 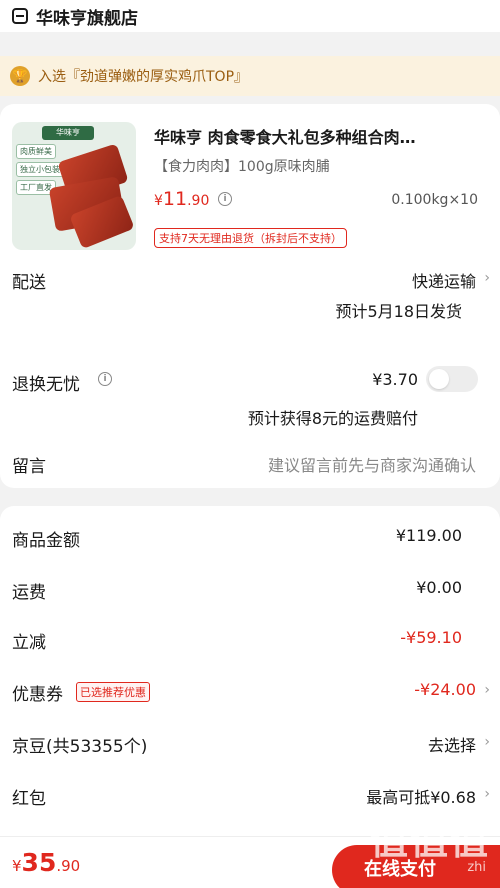 I want to click on store-icon, so click(x=20, y=16).